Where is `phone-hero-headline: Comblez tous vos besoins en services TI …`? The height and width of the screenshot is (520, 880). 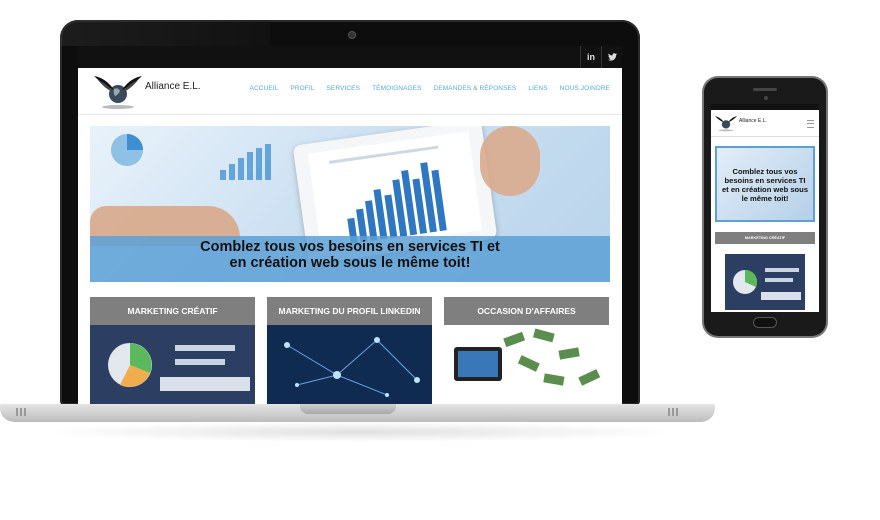
phone-hero-headline: Comblez tous vos besoins en services TI … is located at coordinates (765, 185).